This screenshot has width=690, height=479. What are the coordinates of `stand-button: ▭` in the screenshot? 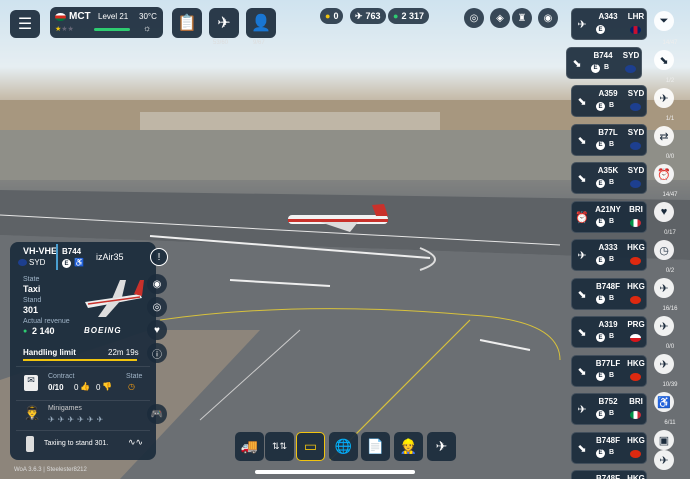 It's located at (310, 446).